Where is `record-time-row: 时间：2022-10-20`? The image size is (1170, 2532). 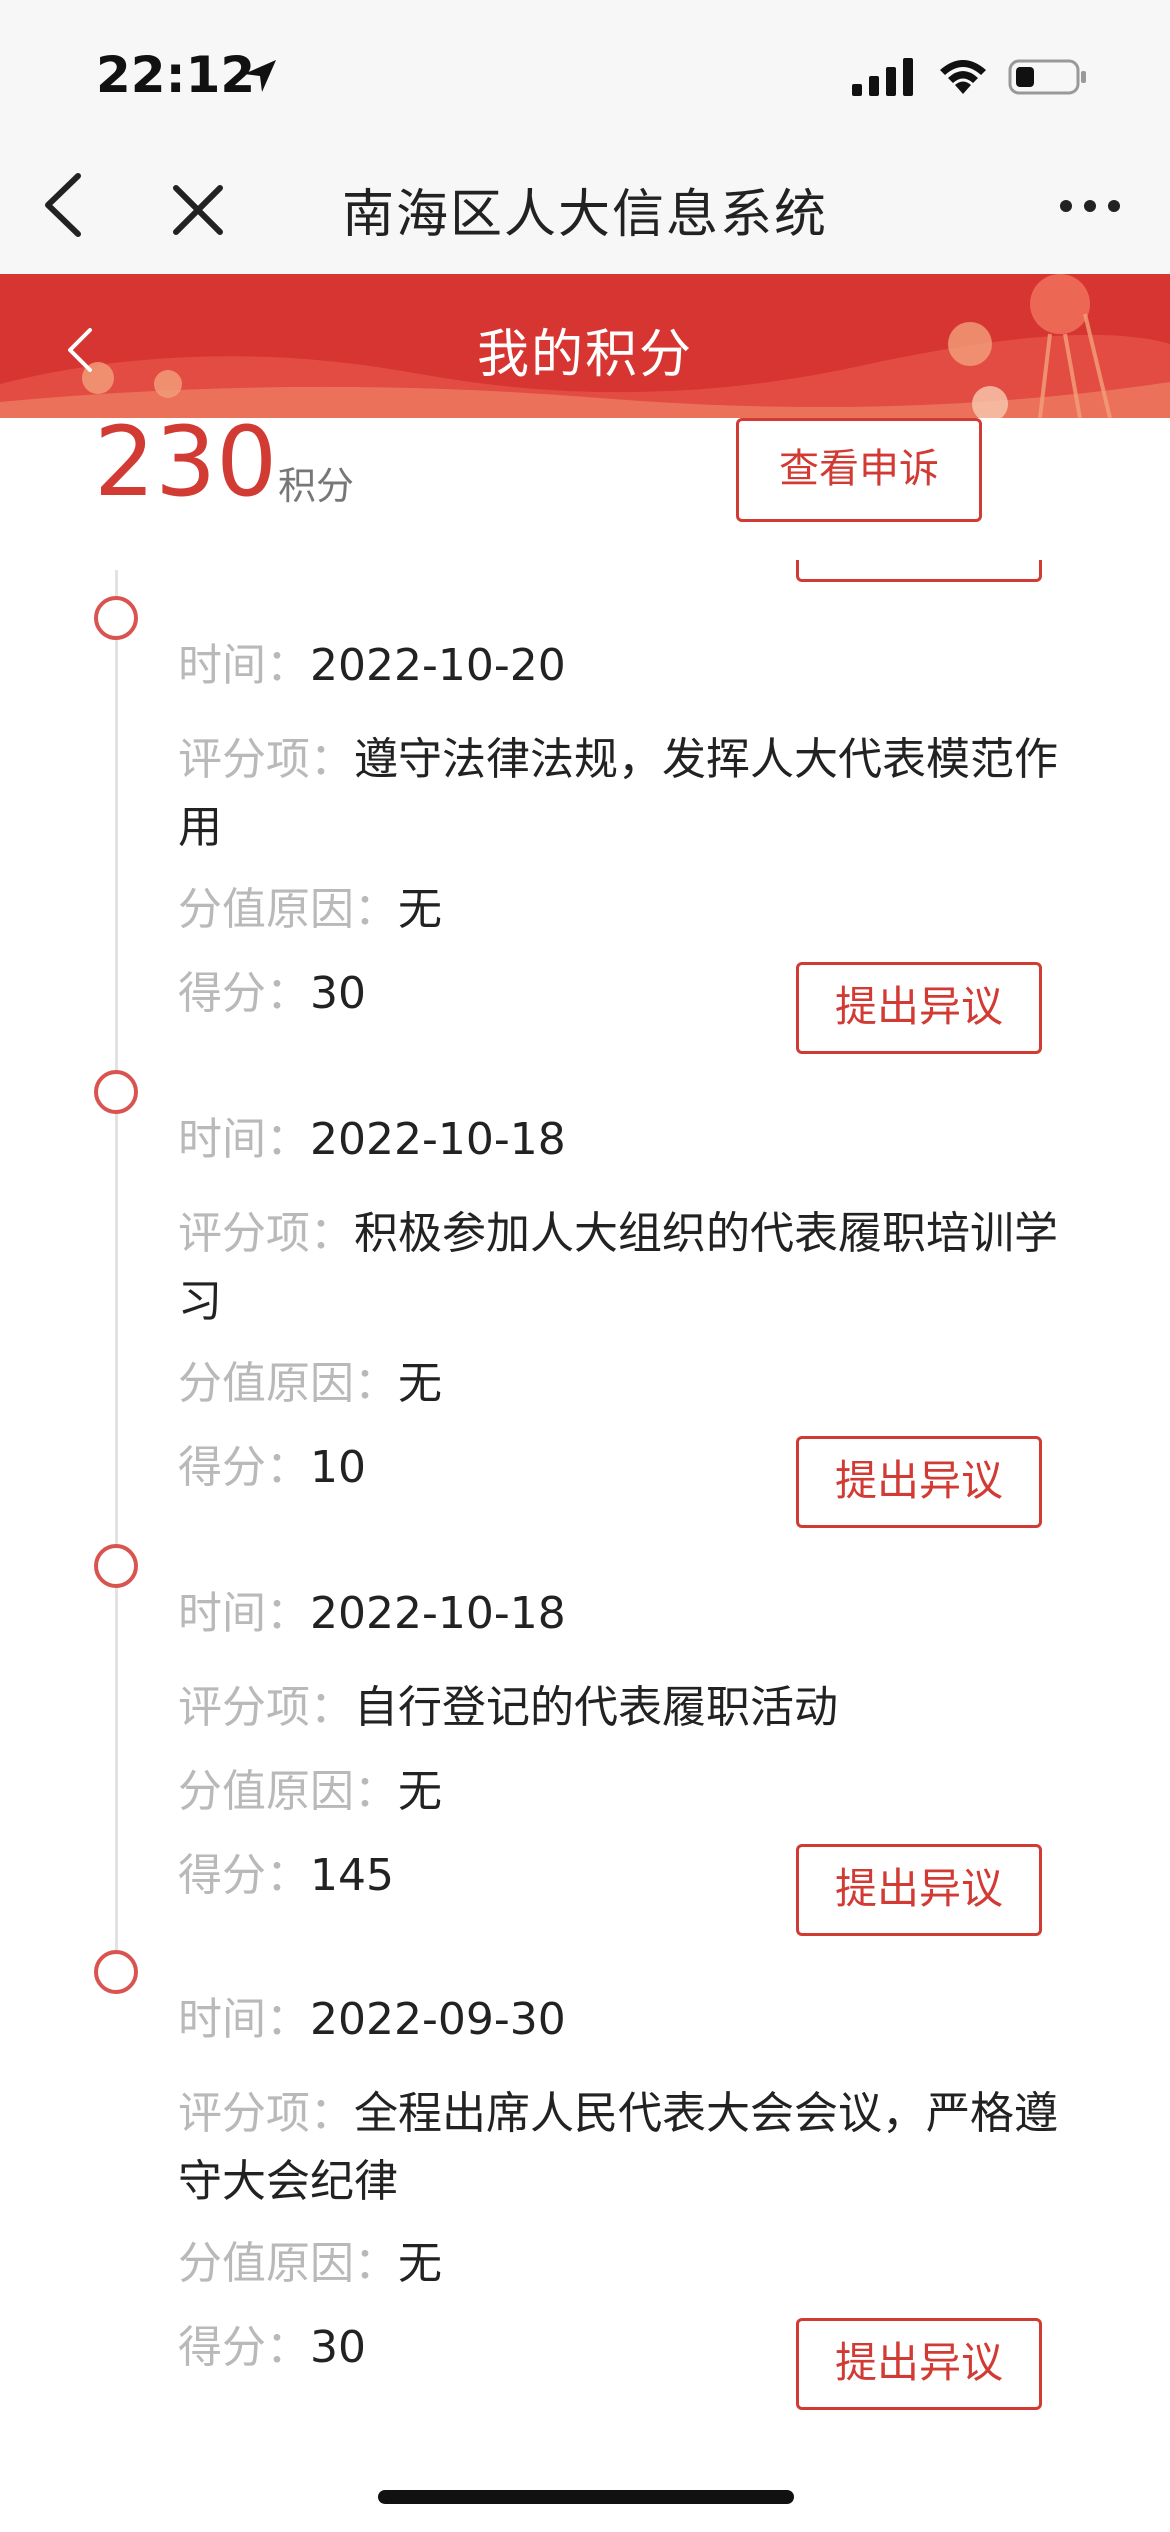 record-time-row: 时间：2022-10-20 is located at coordinates (372, 666).